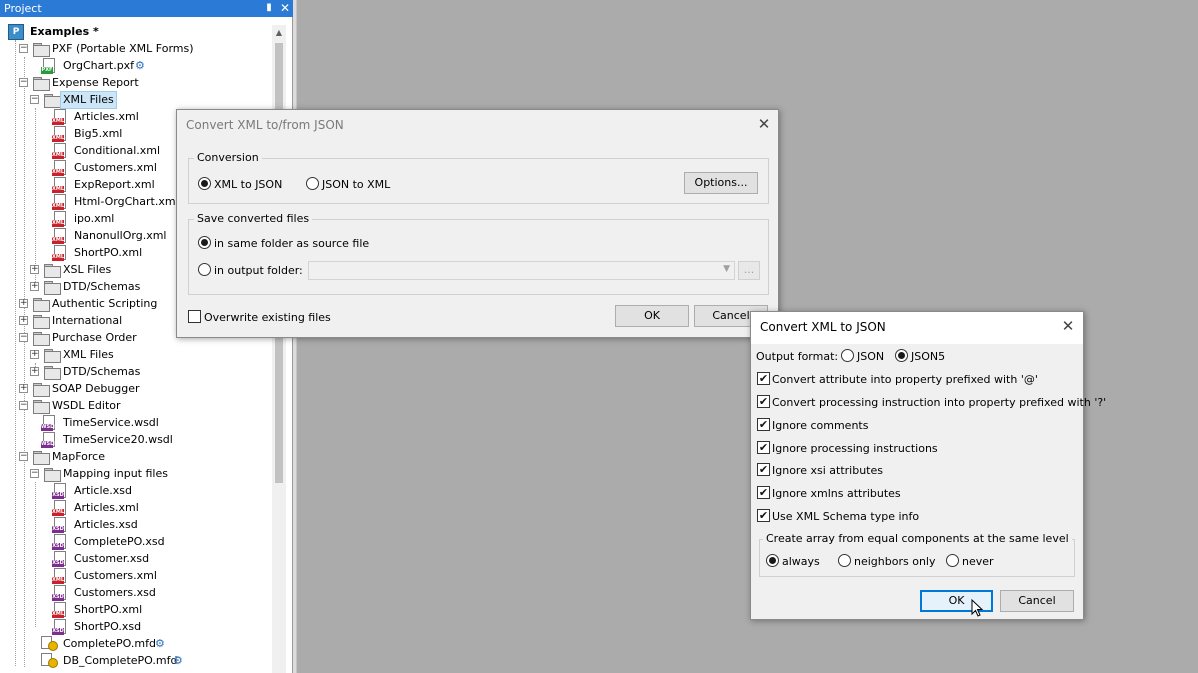  Describe the element at coordinates (652, 316) in the screenshot. I see `ok-button: OK` at that location.